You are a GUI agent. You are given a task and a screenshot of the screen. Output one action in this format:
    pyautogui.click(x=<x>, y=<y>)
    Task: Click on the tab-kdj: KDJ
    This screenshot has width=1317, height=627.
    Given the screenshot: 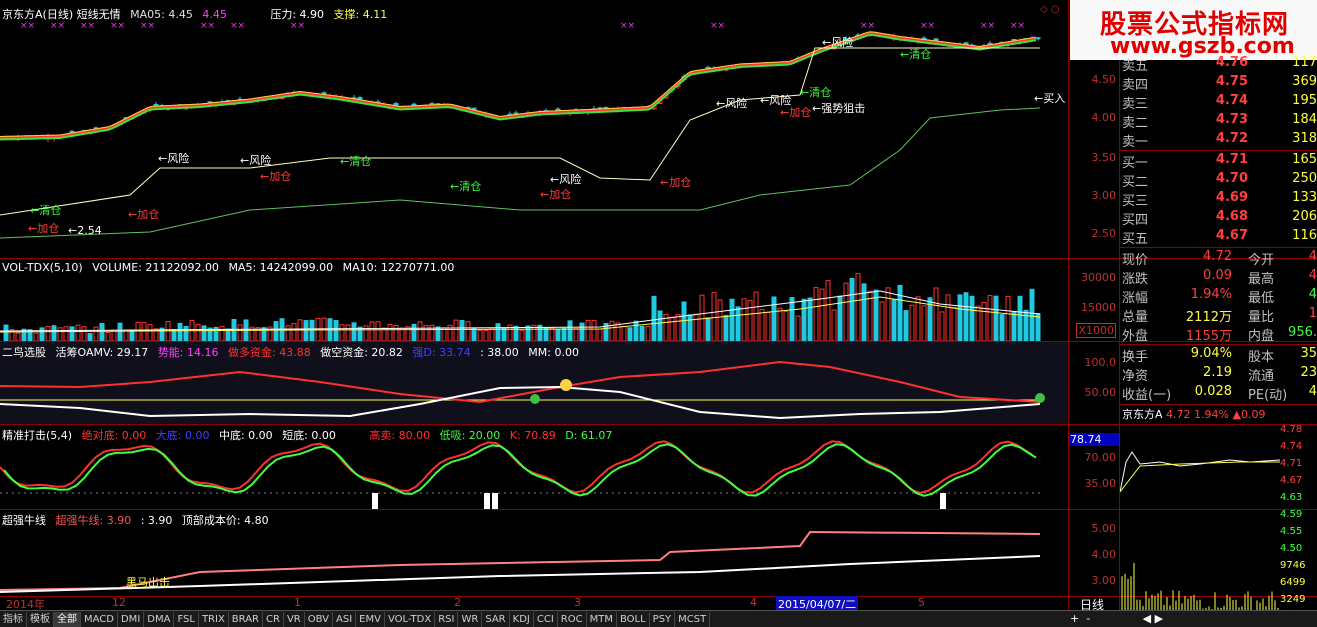 What is the action you would take?
    pyautogui.click(x=522, y=619)
    